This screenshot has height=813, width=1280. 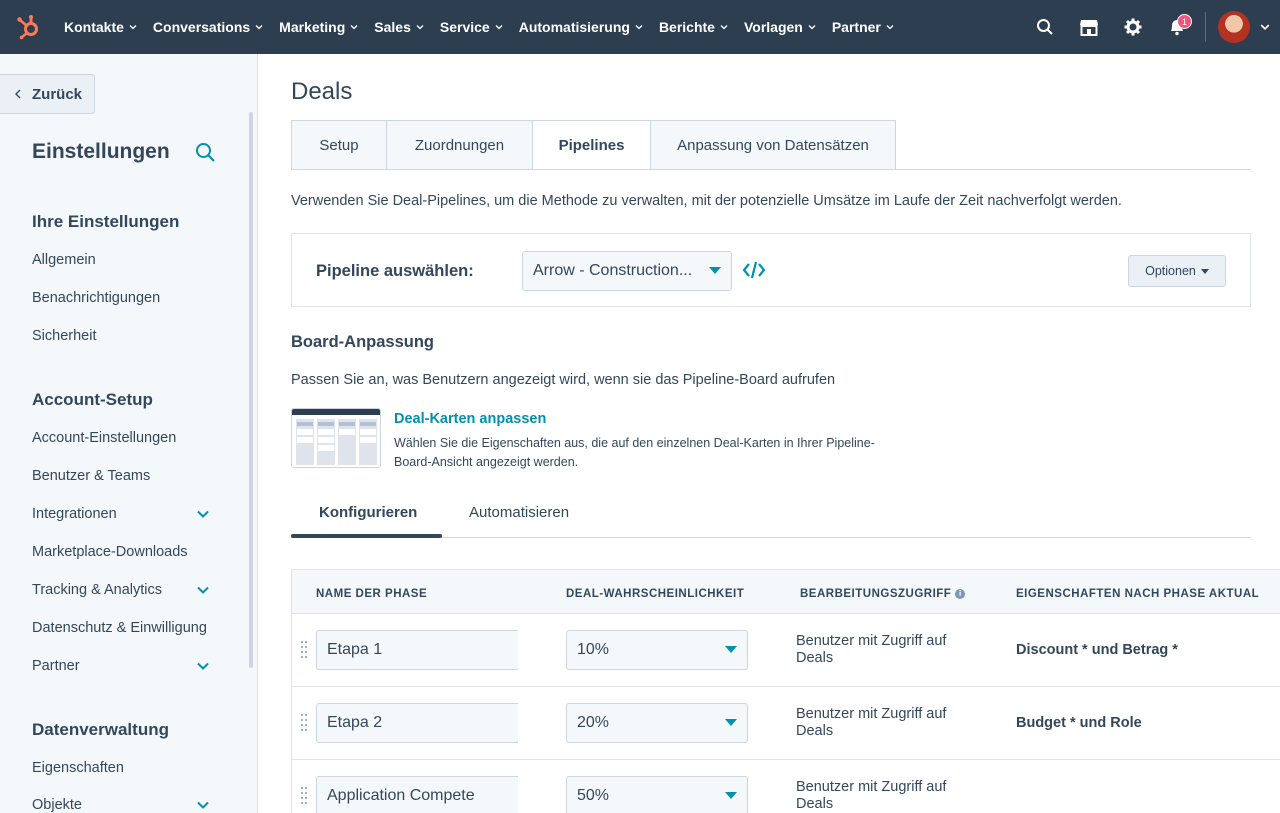 What do you see at coordinates (64, 336) in the screenshot?
I see `sidebar-item-sicherheit: Sicherheit` at bounding box center [64, 336].